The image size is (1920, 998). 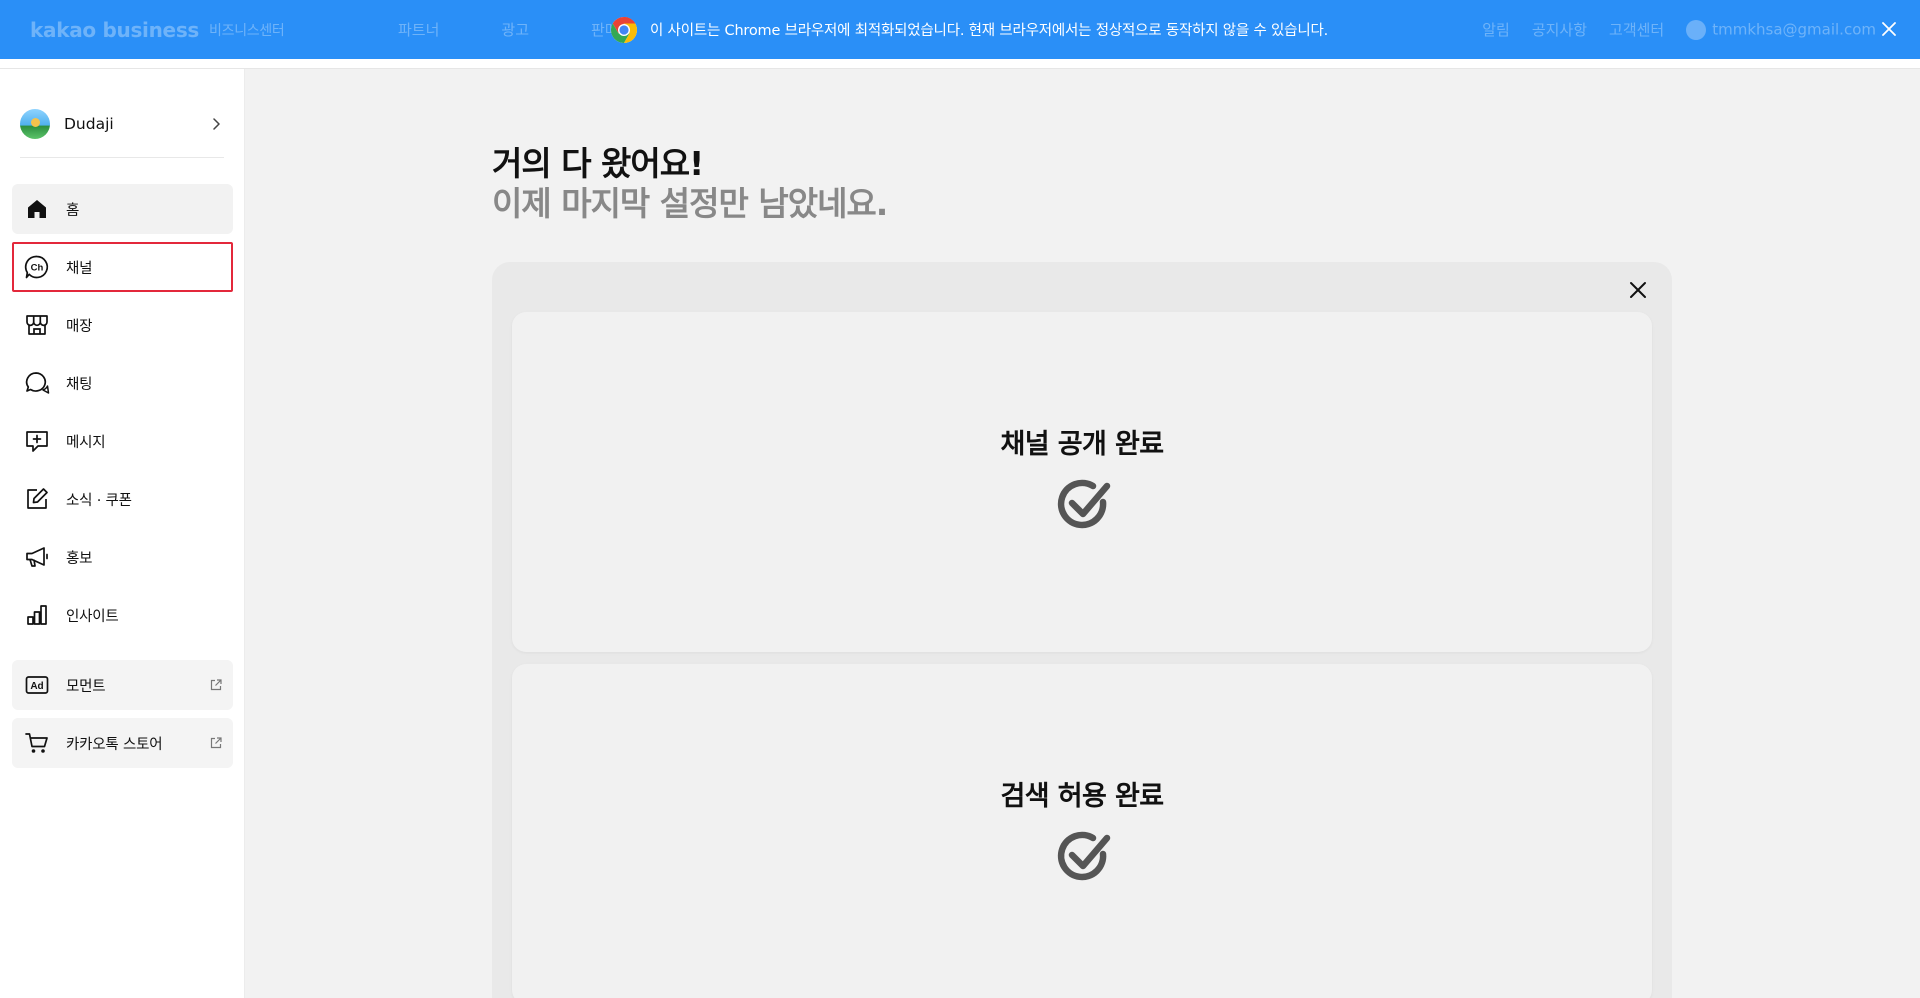 What do you see at coordinates (1679, 29) in the screenshot?
I see `header-nav-right: 알림 공지사항 고객센터 tmmkhsa@gmail.com` at bounding box center [1679, 29].